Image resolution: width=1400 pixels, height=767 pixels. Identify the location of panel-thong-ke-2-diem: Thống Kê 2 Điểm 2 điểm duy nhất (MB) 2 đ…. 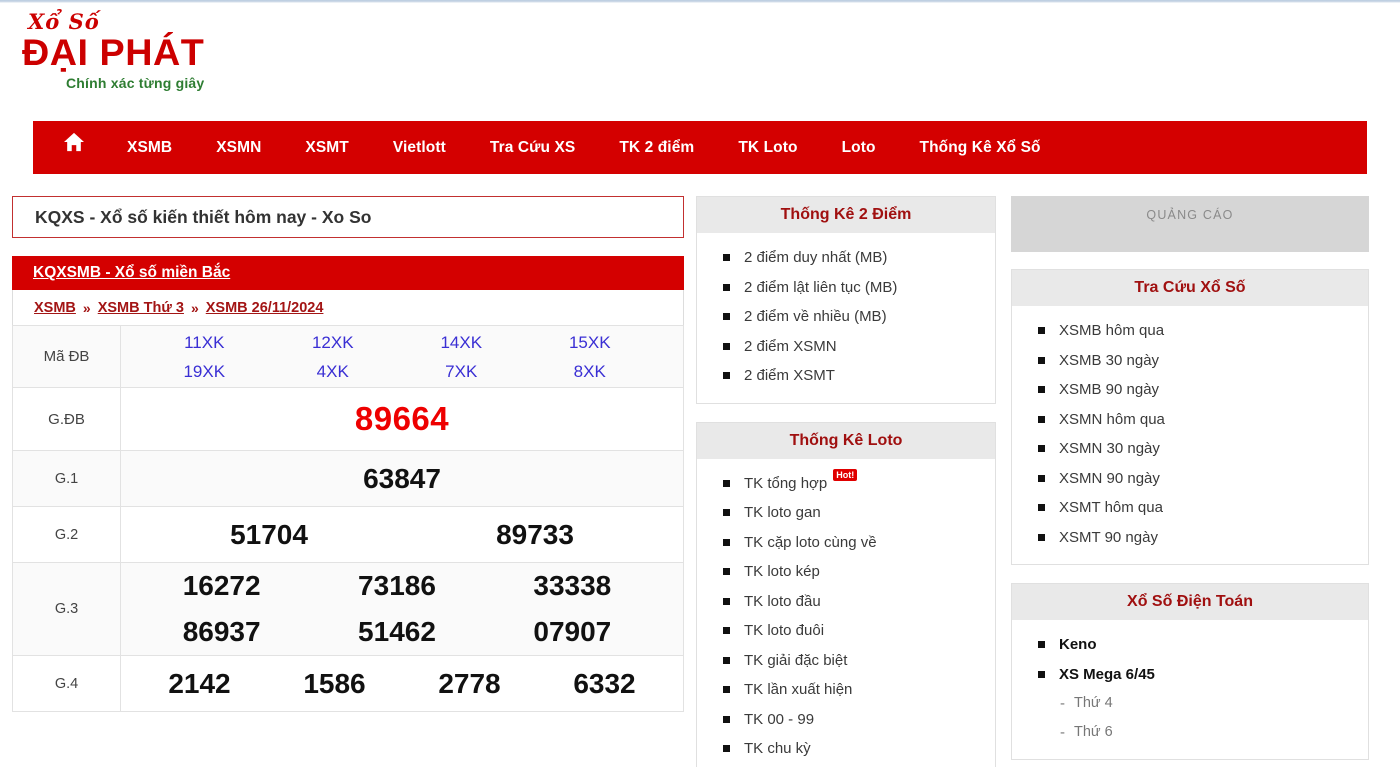
(846, 300).